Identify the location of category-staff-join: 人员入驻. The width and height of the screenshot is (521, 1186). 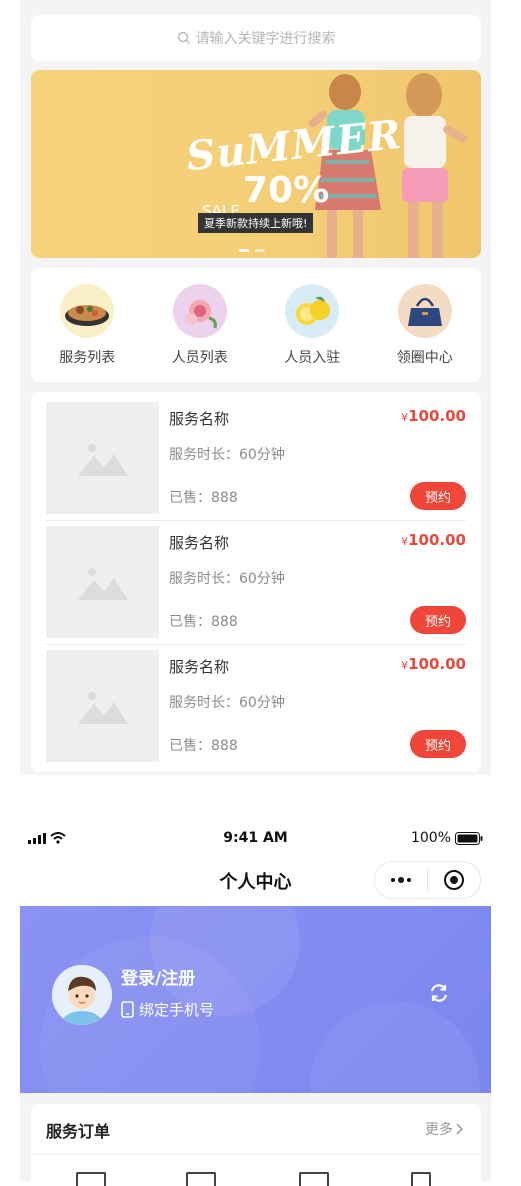
(312, 325).